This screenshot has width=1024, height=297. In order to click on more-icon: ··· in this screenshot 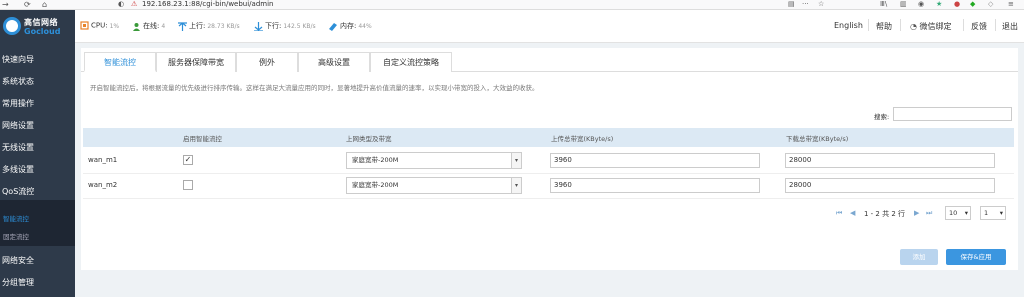, I will do `click(805, 4)`.